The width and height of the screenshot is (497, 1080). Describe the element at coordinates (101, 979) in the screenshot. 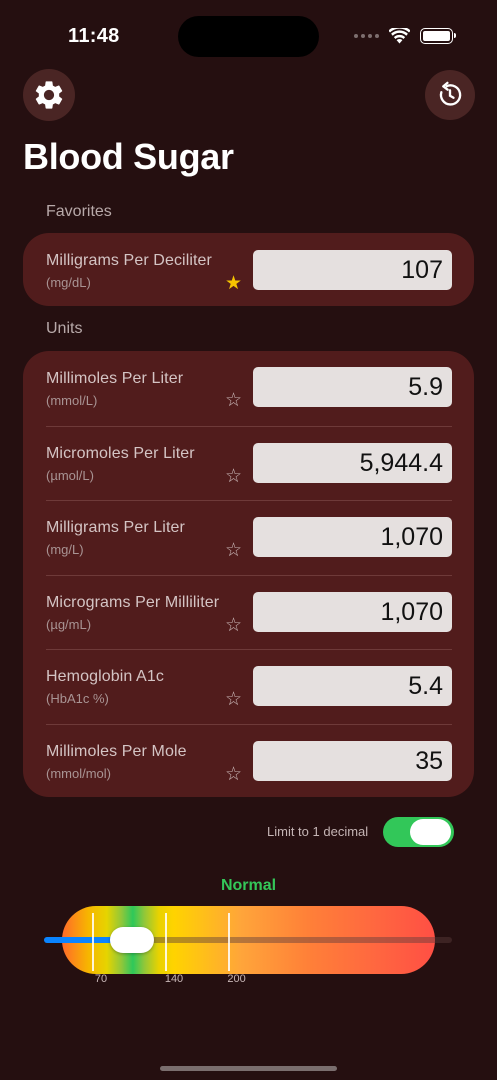

I see `marker-label-70: 70` at that location.